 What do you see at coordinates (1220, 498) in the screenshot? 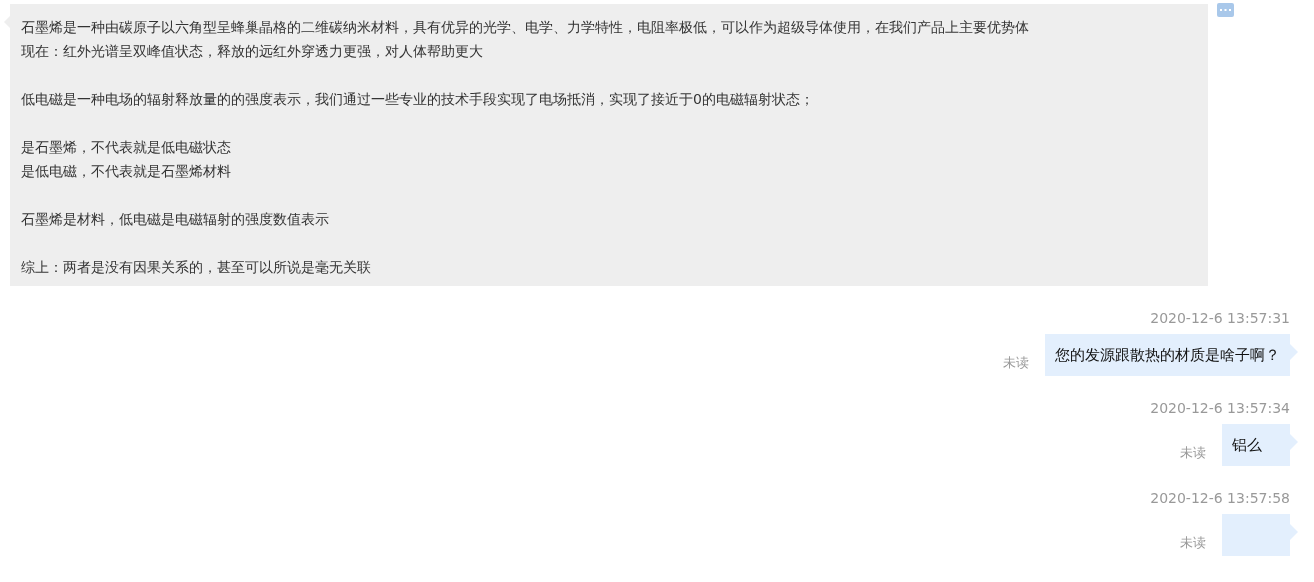
I see `timestamp: 2020-12-6 13:57:58` at bounding box center [1220, 498].